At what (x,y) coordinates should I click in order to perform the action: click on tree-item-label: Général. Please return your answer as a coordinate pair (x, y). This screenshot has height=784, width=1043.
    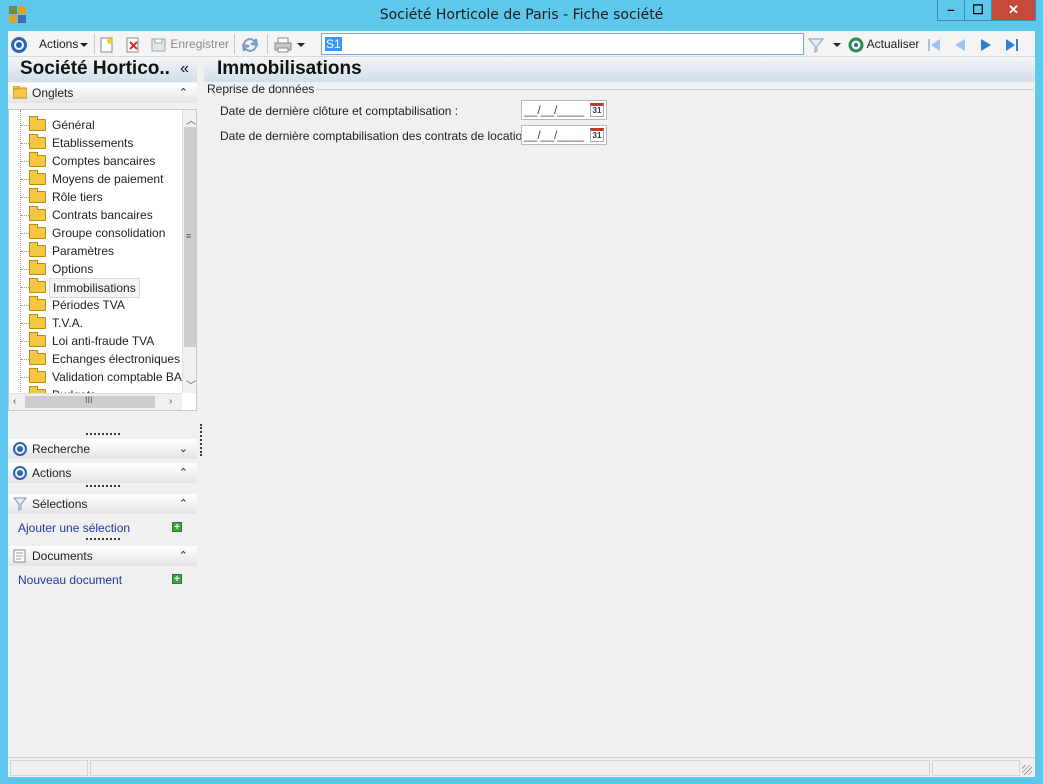
    Looking at the image, I should click on (73, 125).